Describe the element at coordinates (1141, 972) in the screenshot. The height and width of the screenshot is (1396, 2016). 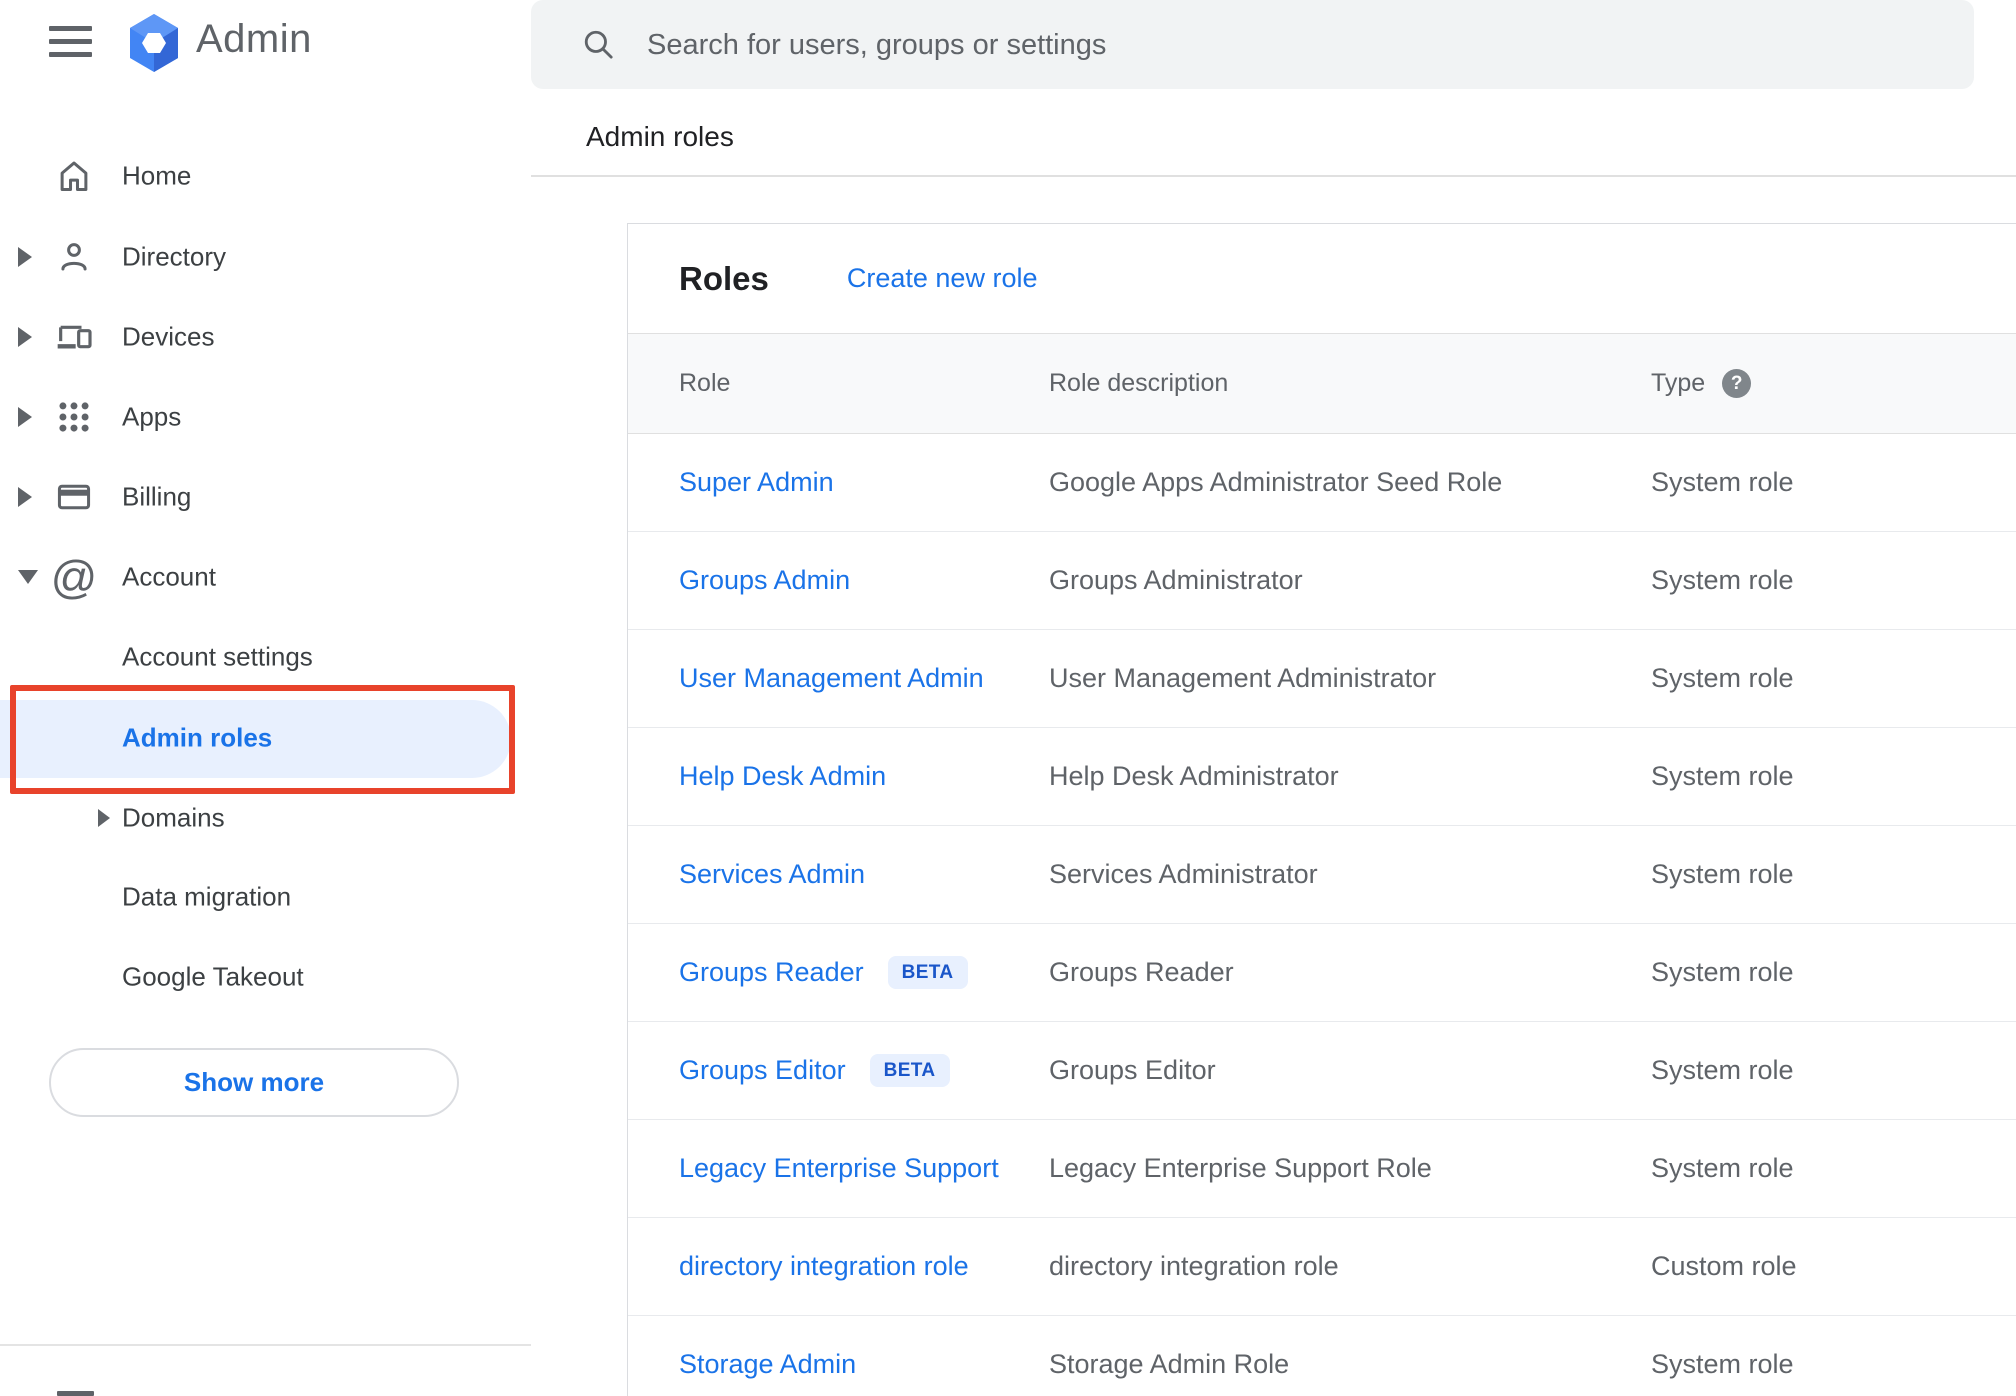
I see `role-description: Groups Reader` at that location.